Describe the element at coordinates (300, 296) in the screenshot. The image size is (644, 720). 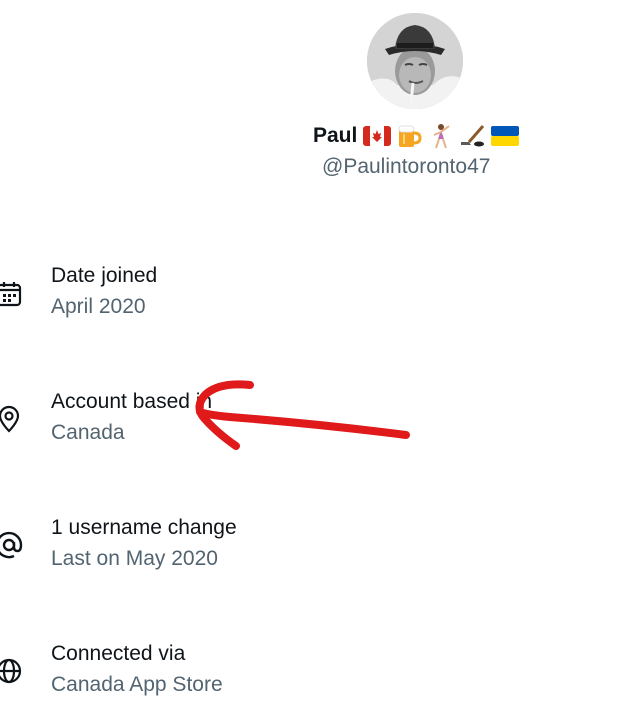
I see `date-joined-item: Date joined April 2020` at that location.